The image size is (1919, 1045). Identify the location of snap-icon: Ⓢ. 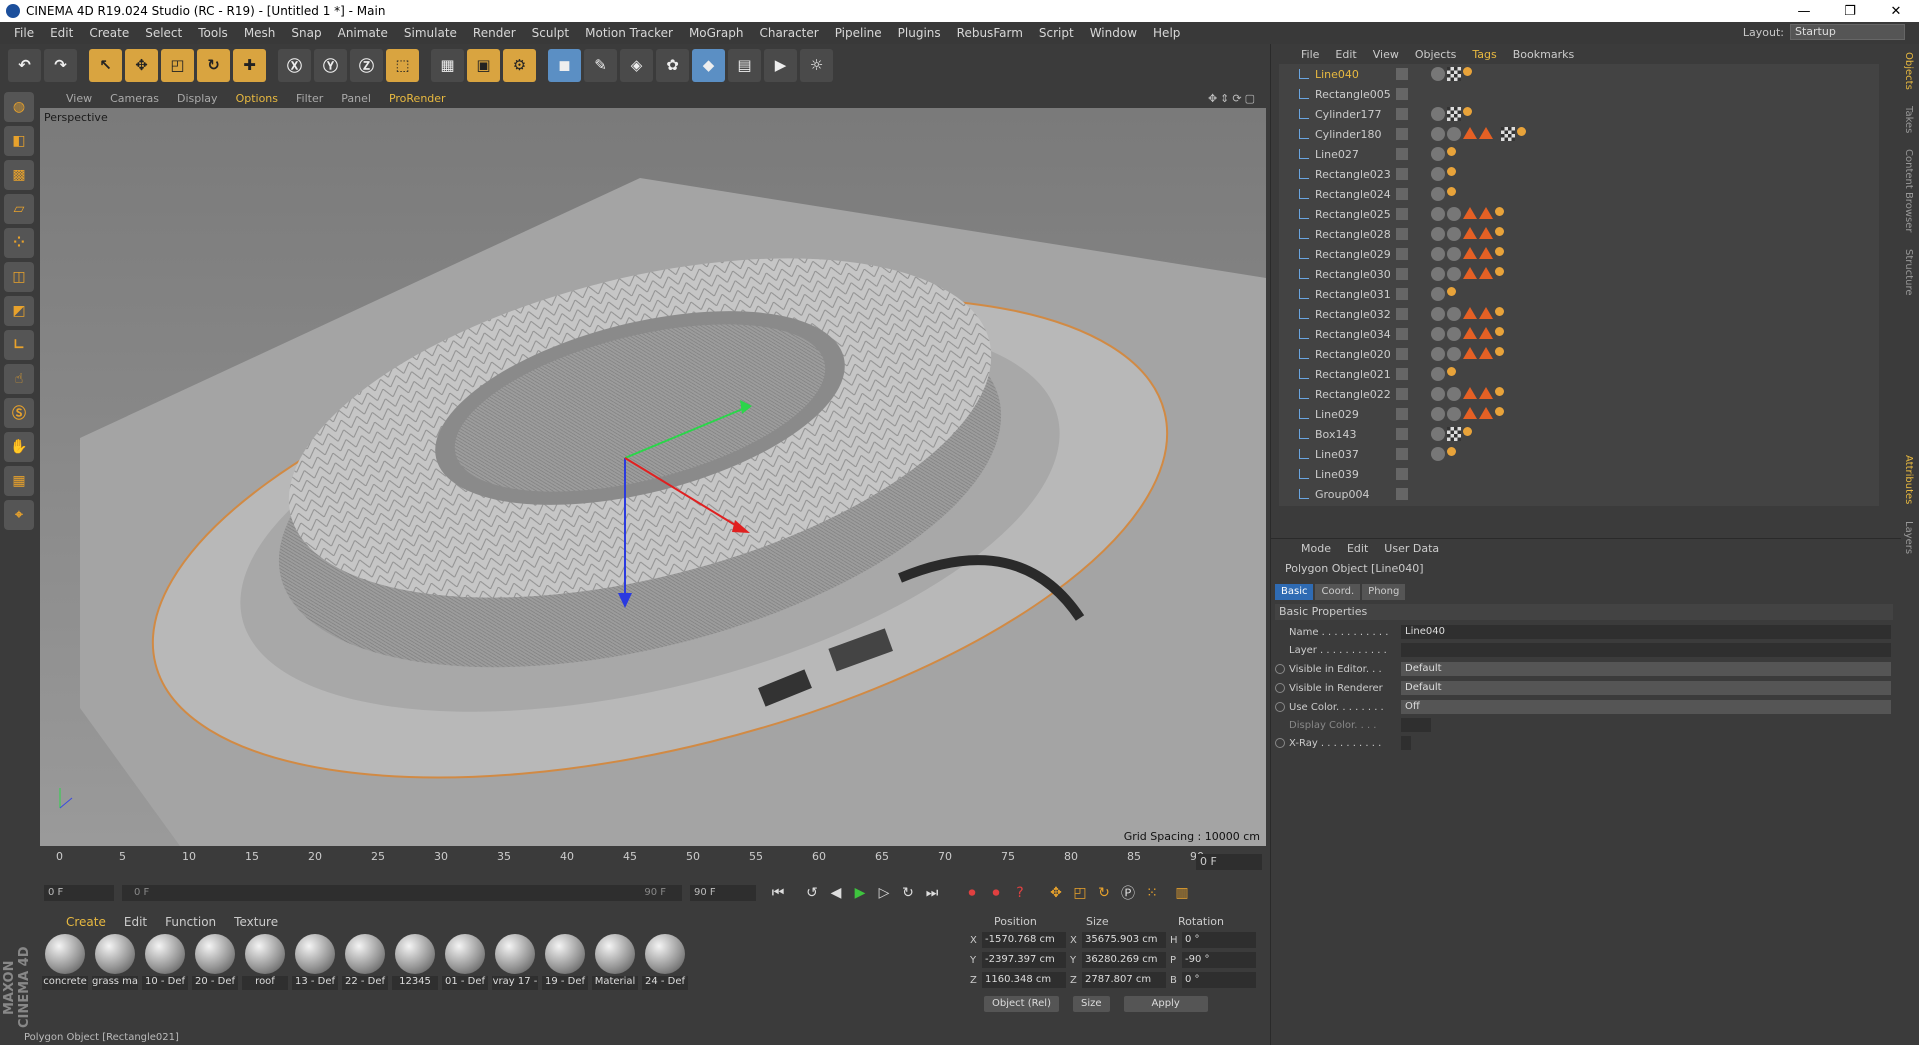
(19, 413).